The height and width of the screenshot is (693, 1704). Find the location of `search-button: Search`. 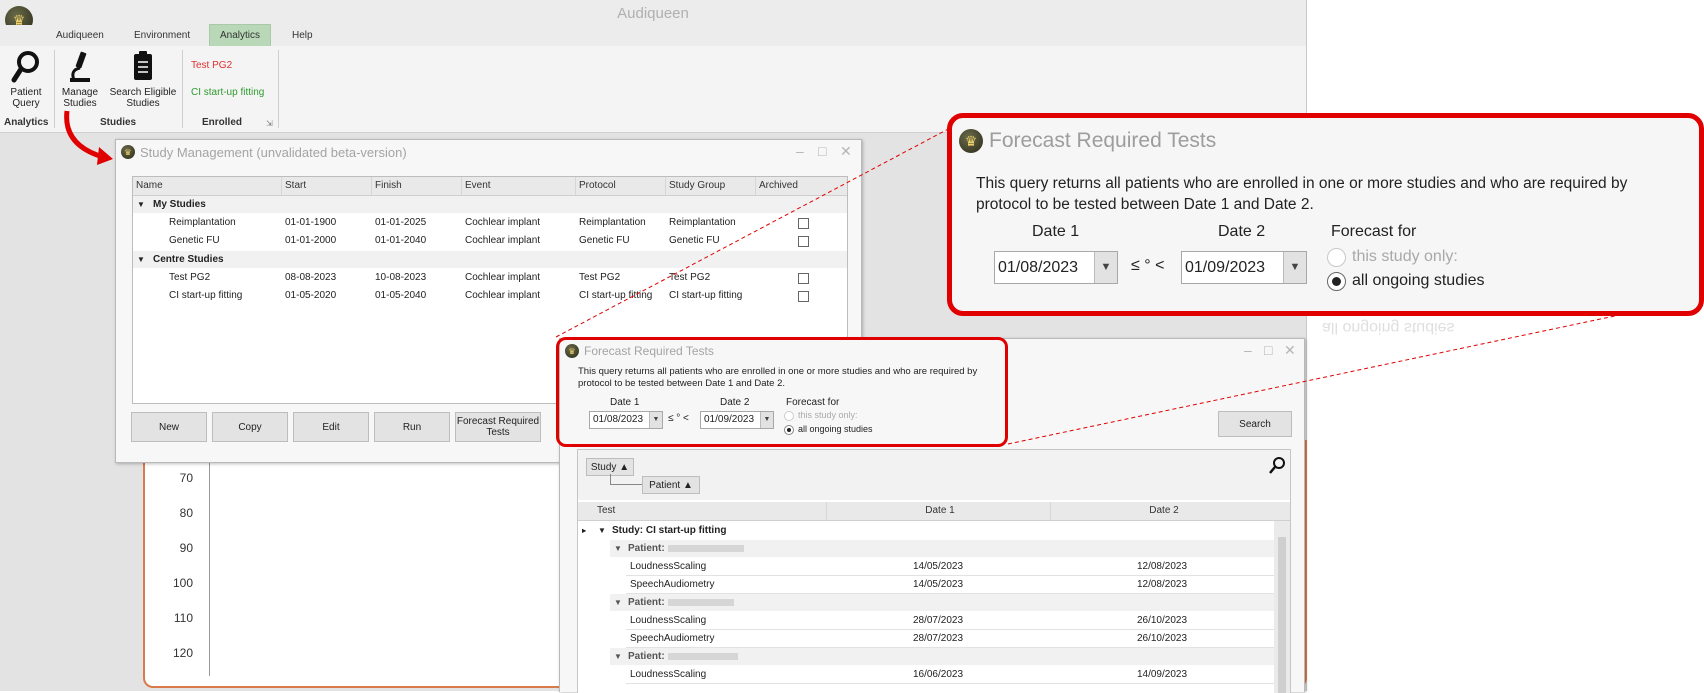

search-button: Search is located at coordinates (1255, 424).